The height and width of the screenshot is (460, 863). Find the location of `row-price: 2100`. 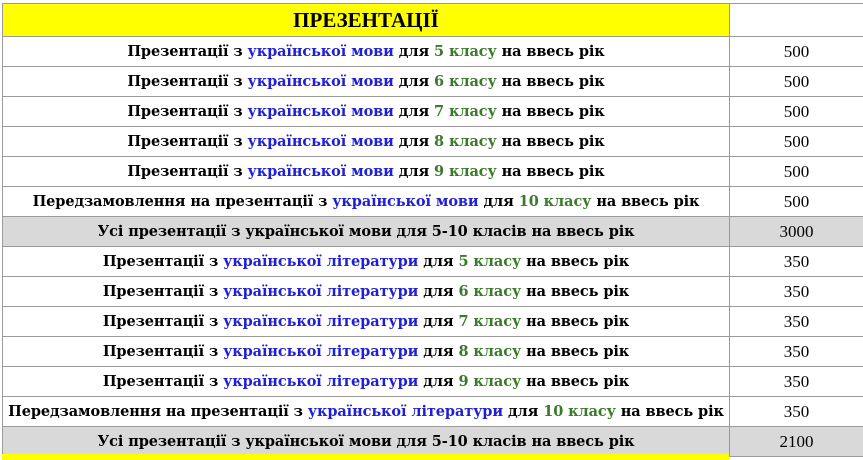

row-price: 2100 is located at coordinates (796, 441).